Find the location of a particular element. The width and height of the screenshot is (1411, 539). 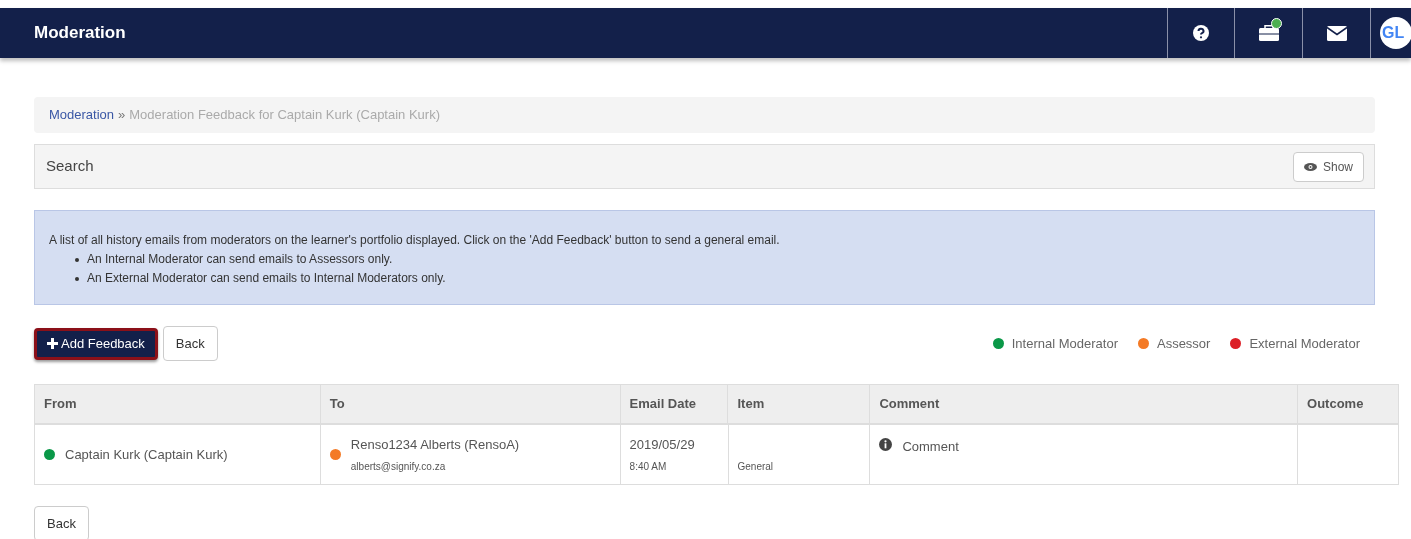

column-header: Outcome is located at coordinates (1335, 404).